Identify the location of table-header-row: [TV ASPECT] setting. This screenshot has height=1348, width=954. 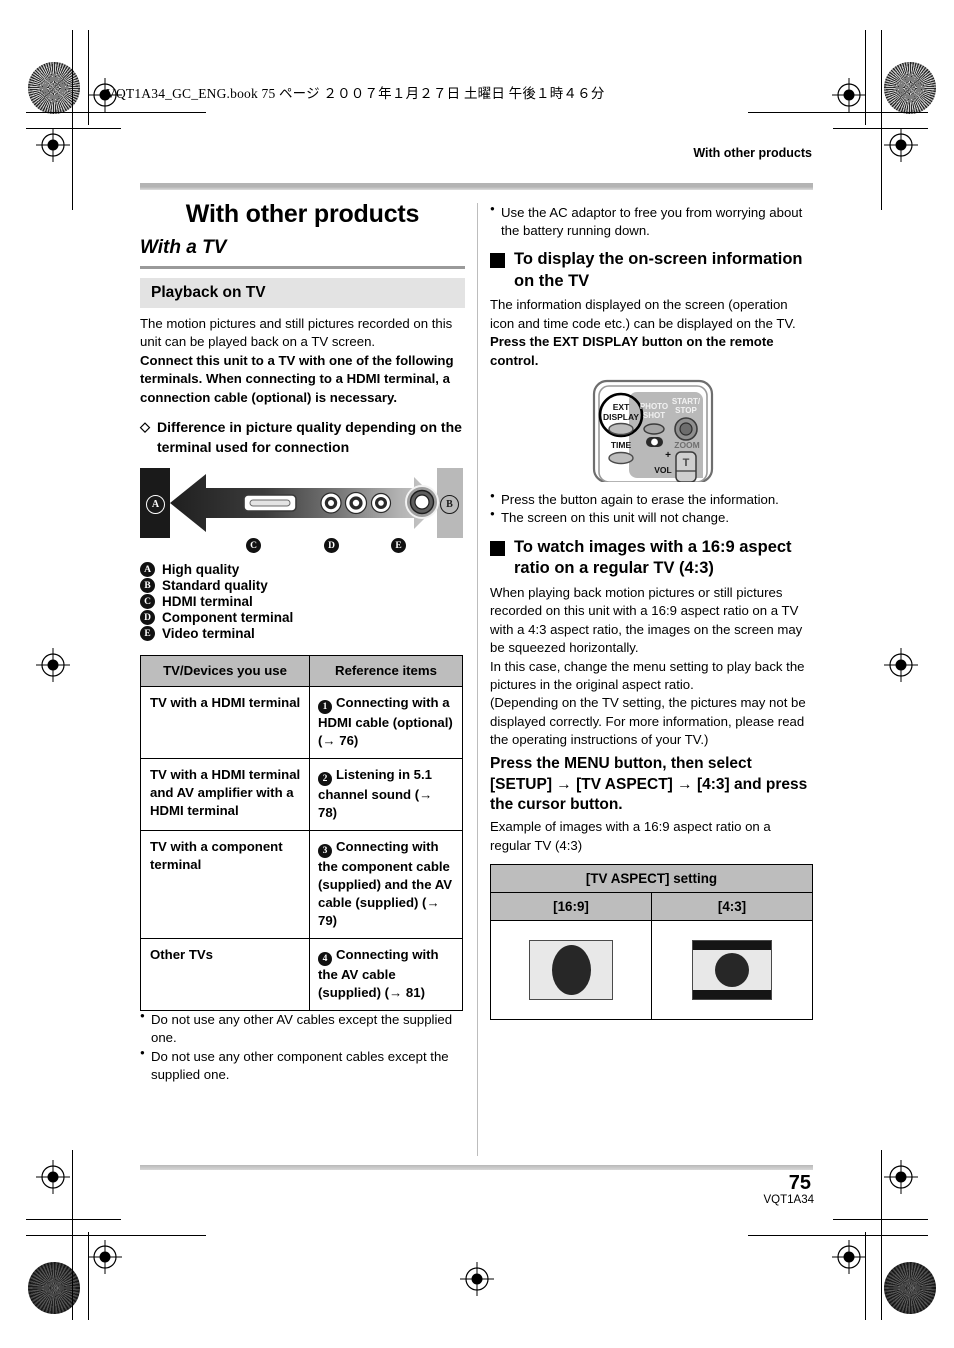
(651, 879).